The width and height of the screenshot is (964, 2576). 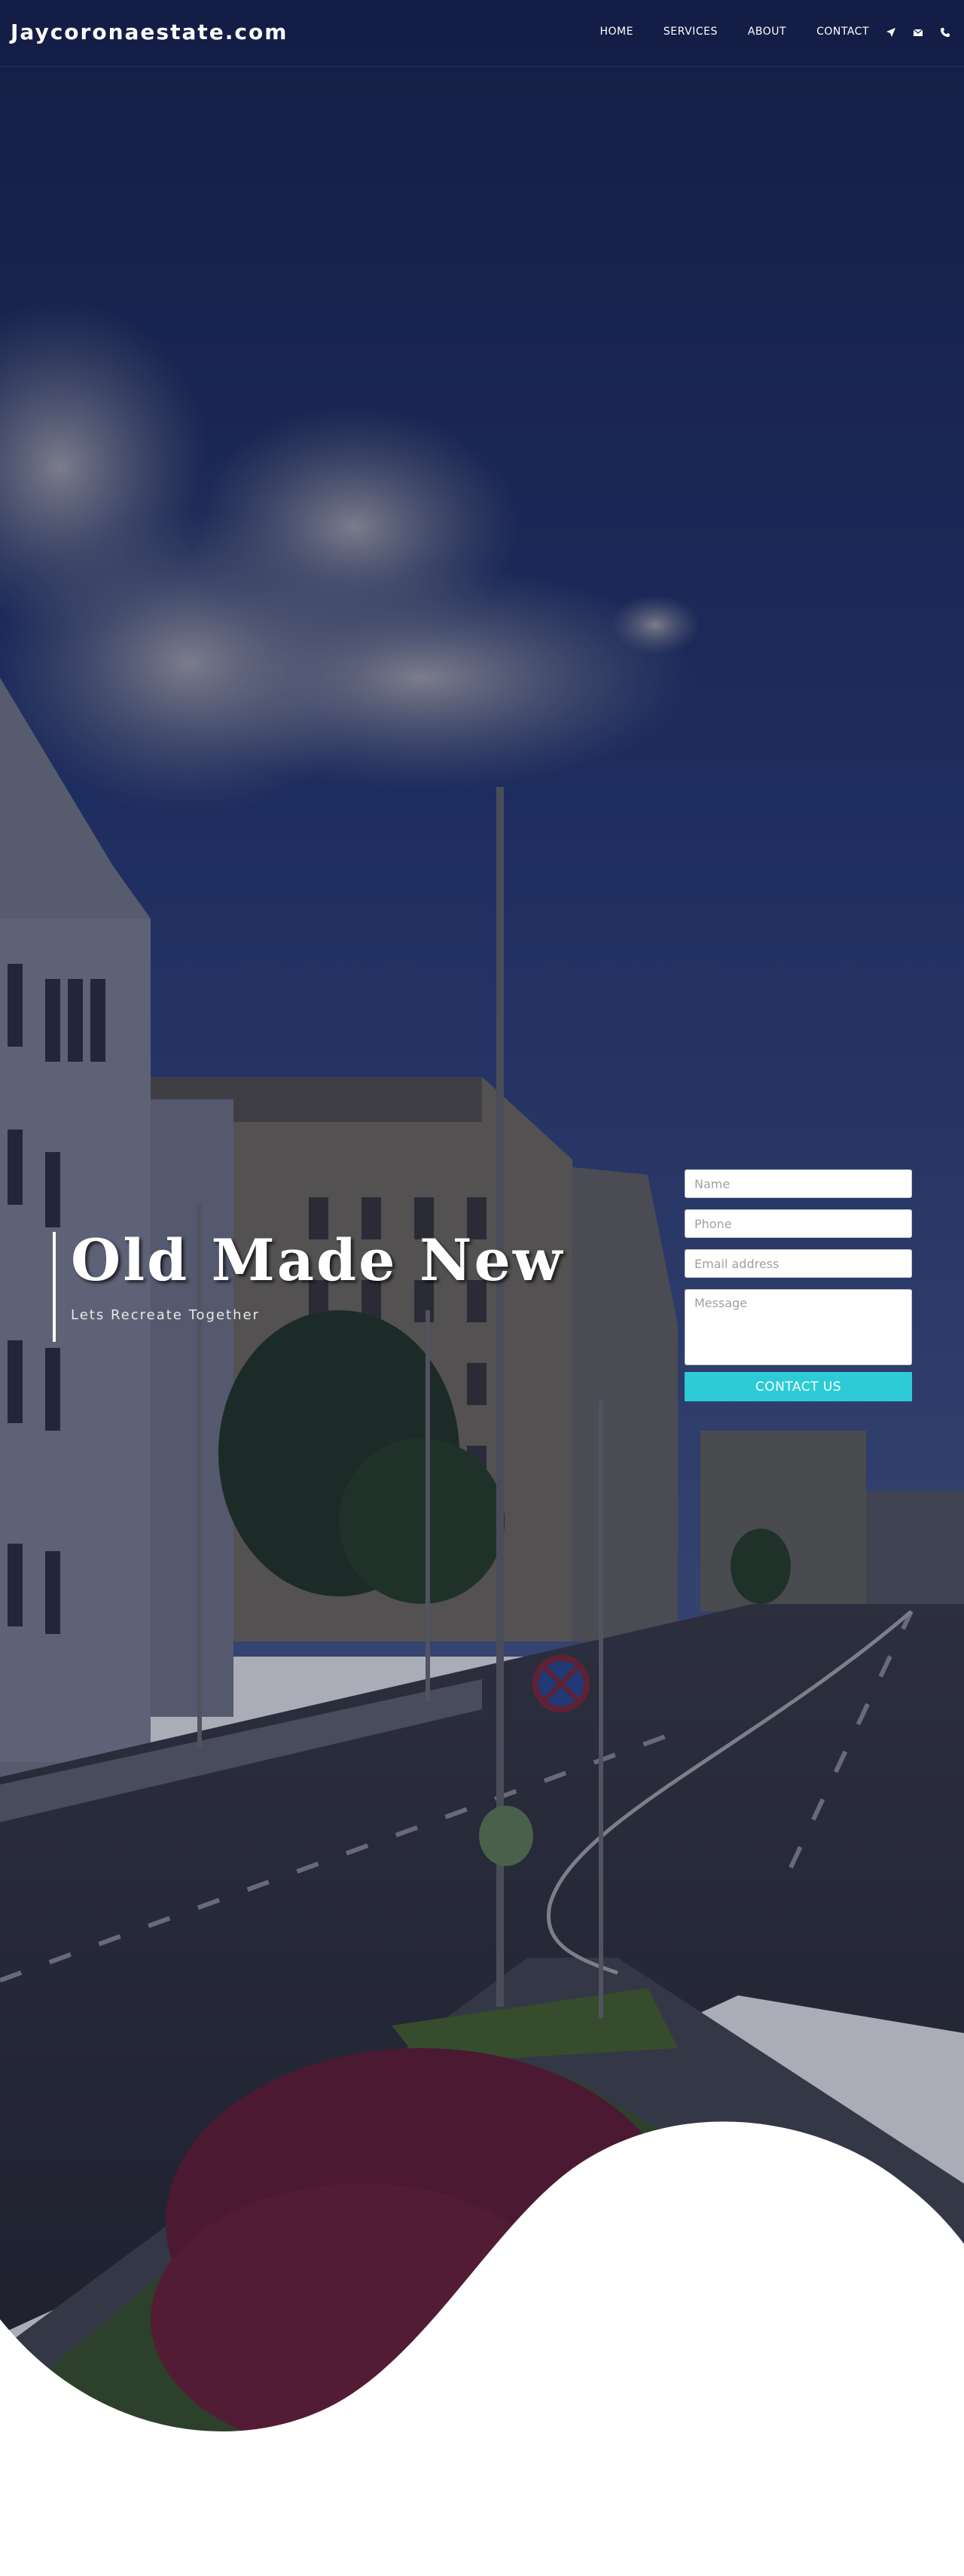 I want to click on location-arrow-icon, so click(x=891, y=31).